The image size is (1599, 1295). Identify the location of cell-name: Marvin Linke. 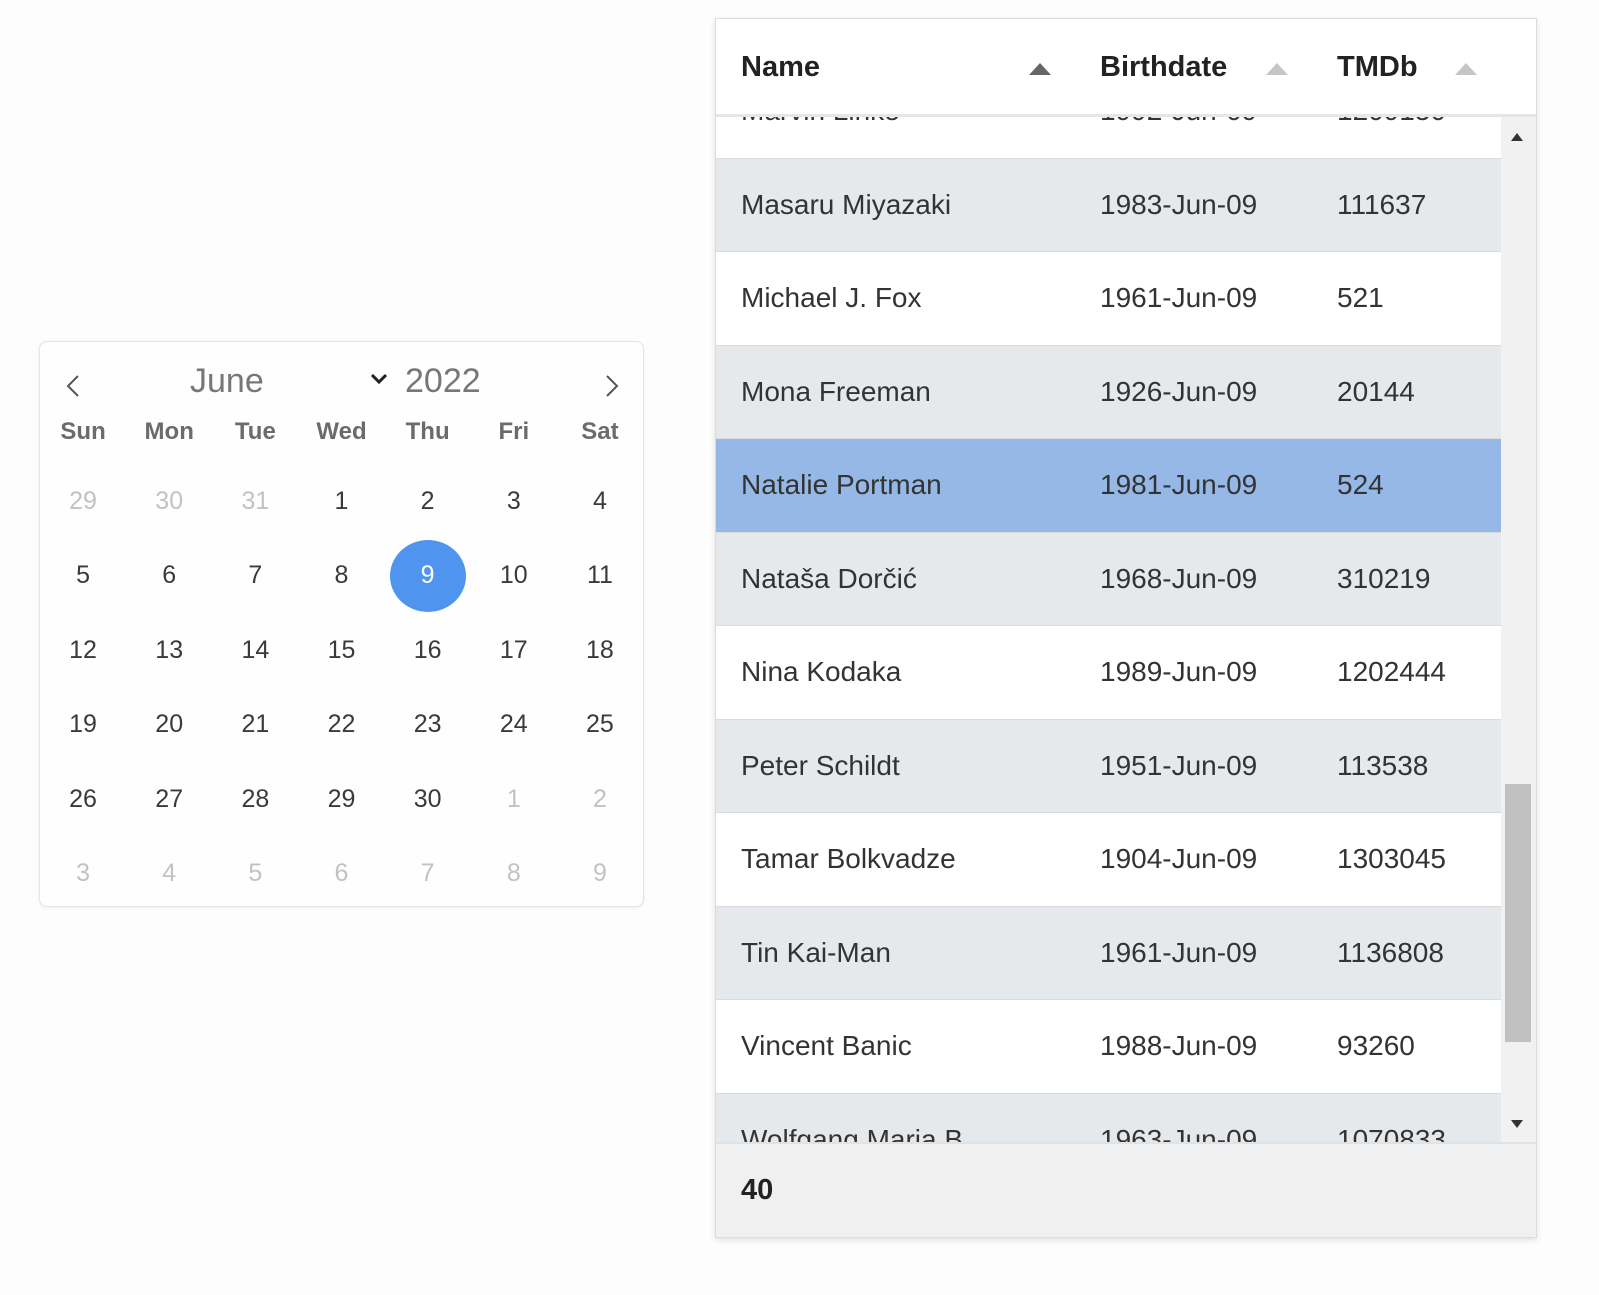
(820, 122).